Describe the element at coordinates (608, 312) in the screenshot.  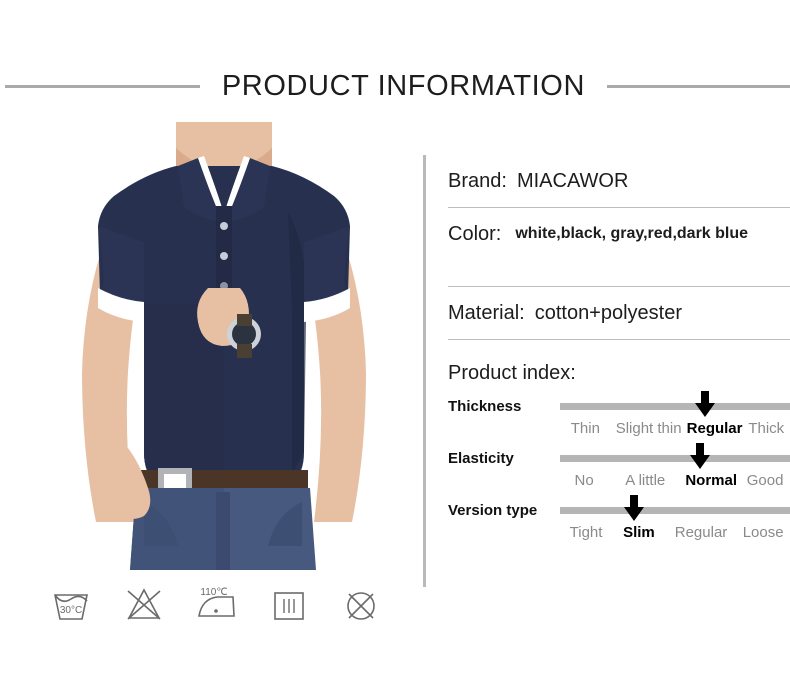
I see `material-value: cotton+polyester` at that location.